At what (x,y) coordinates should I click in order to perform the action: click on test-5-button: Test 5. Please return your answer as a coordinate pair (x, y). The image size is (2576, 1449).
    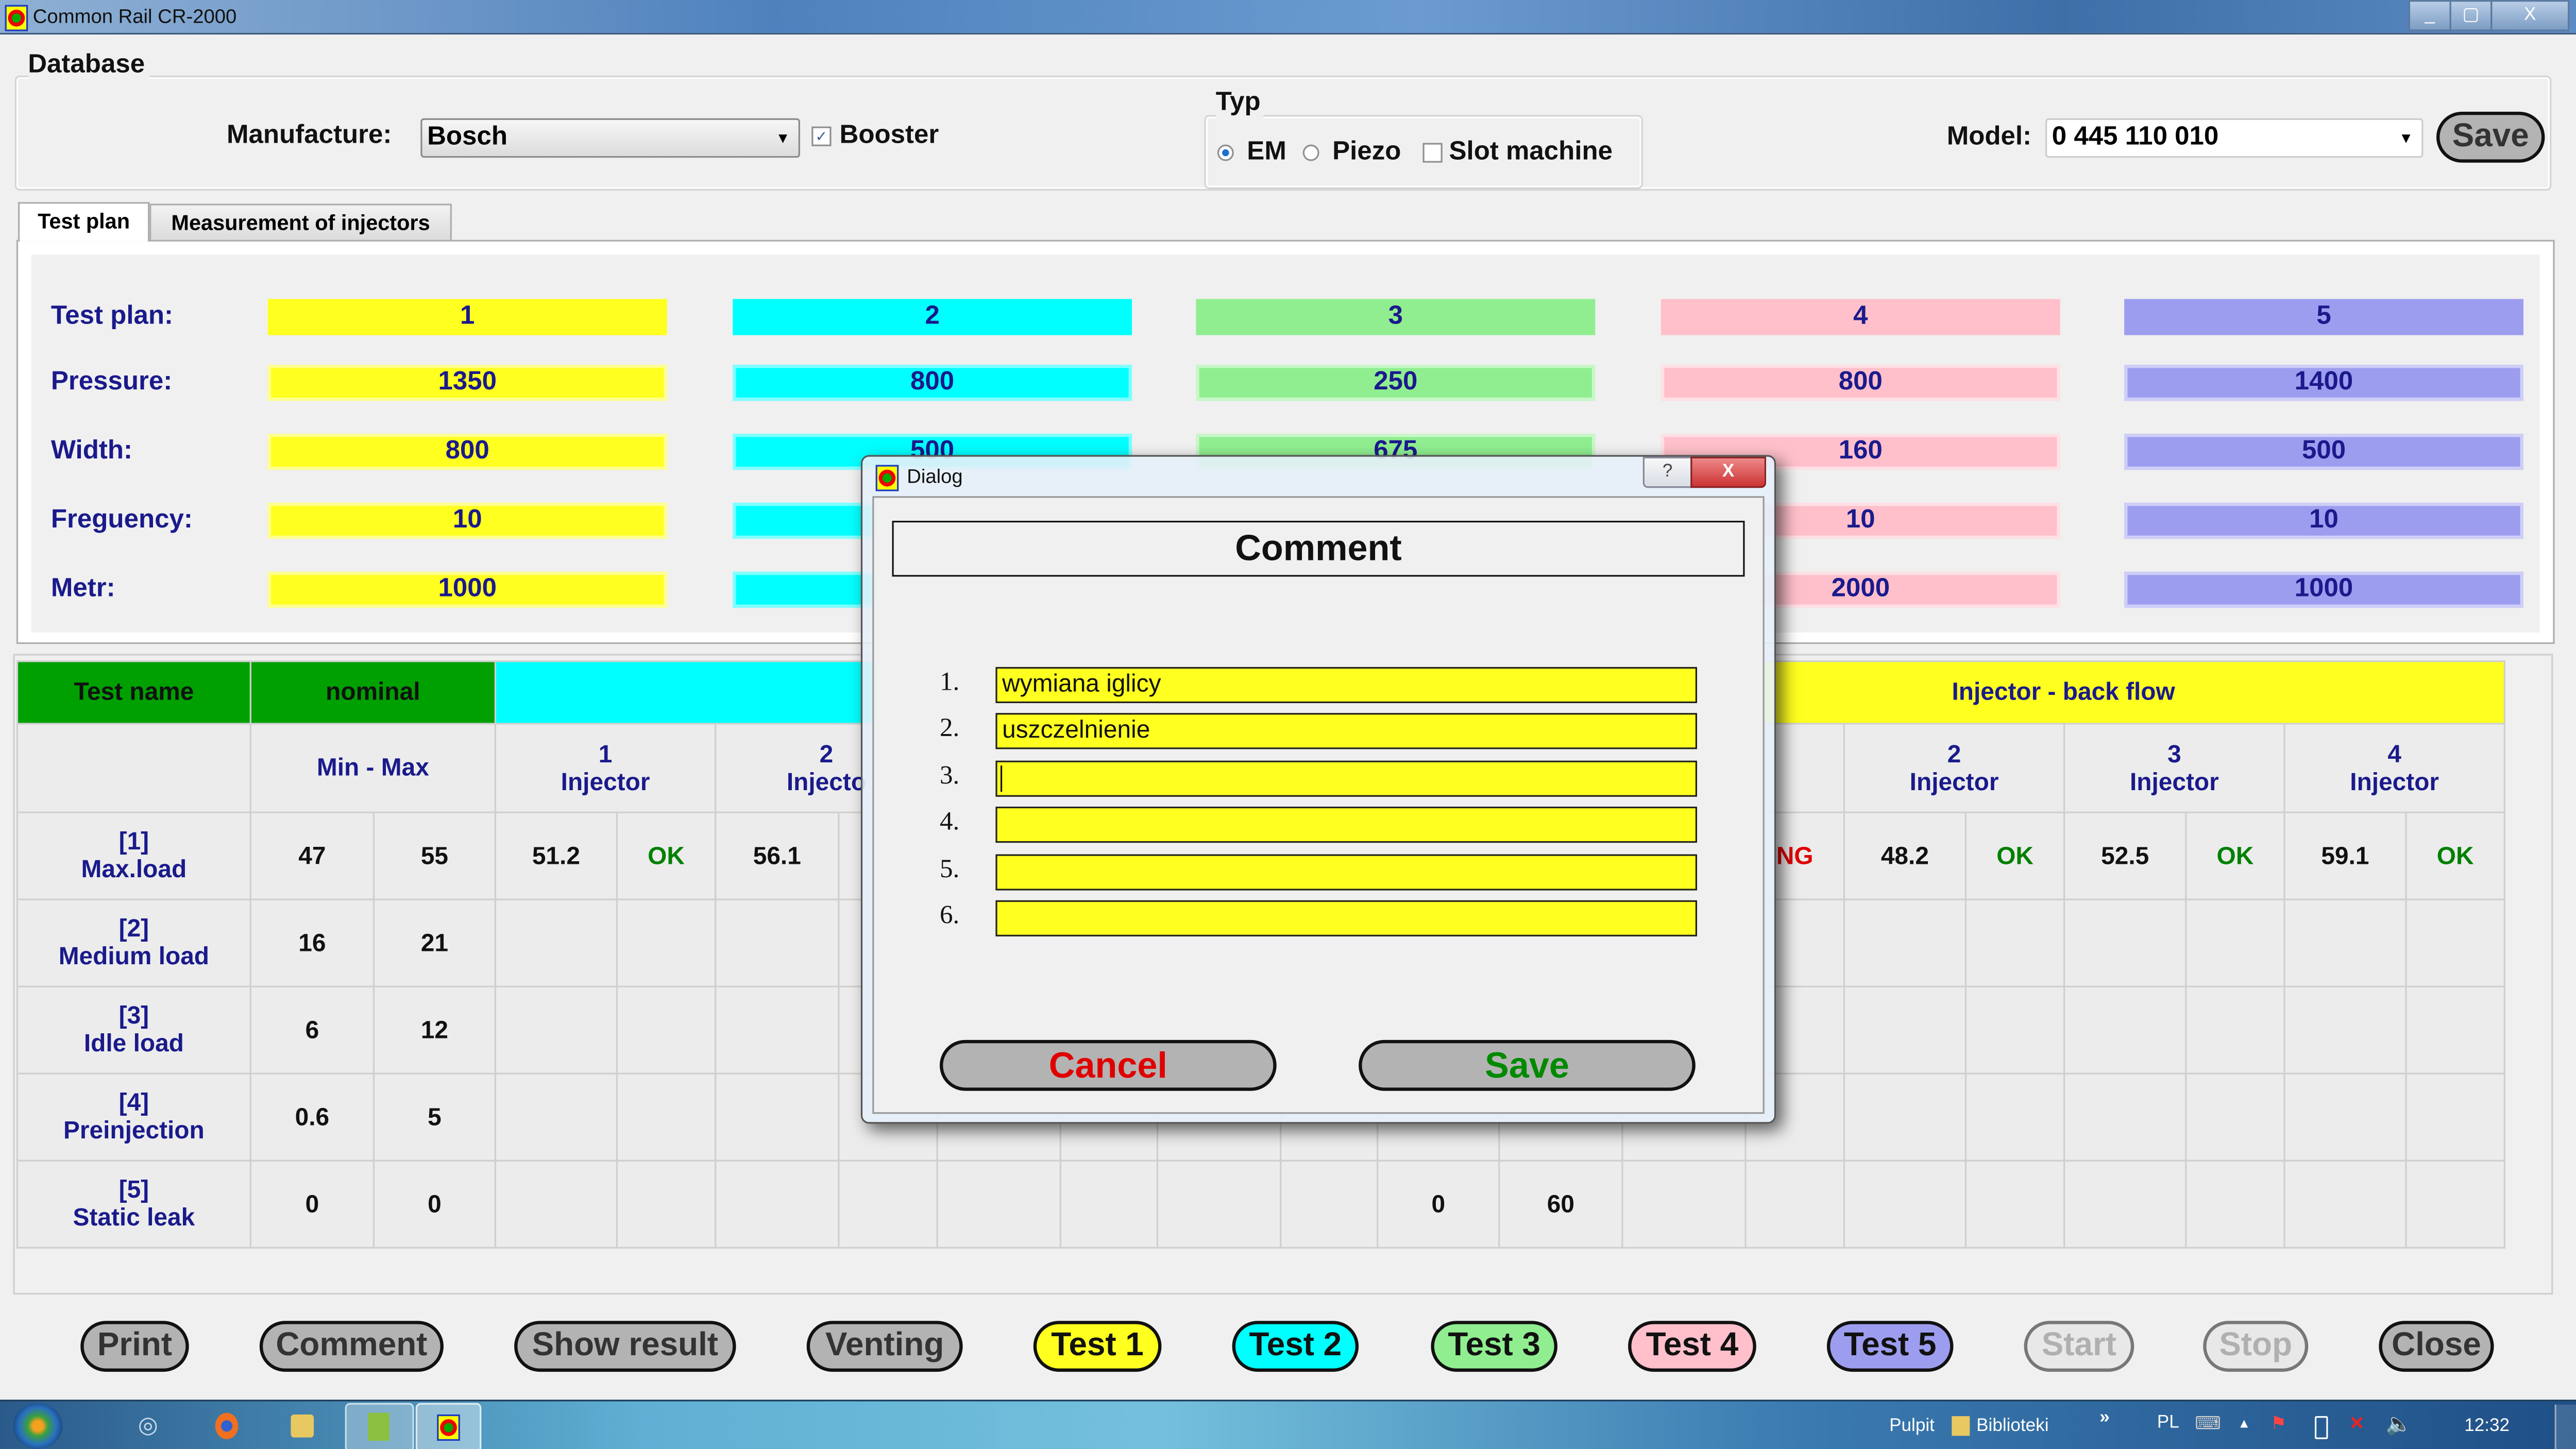
    Looking at the image, I should click on (1890, 1347).